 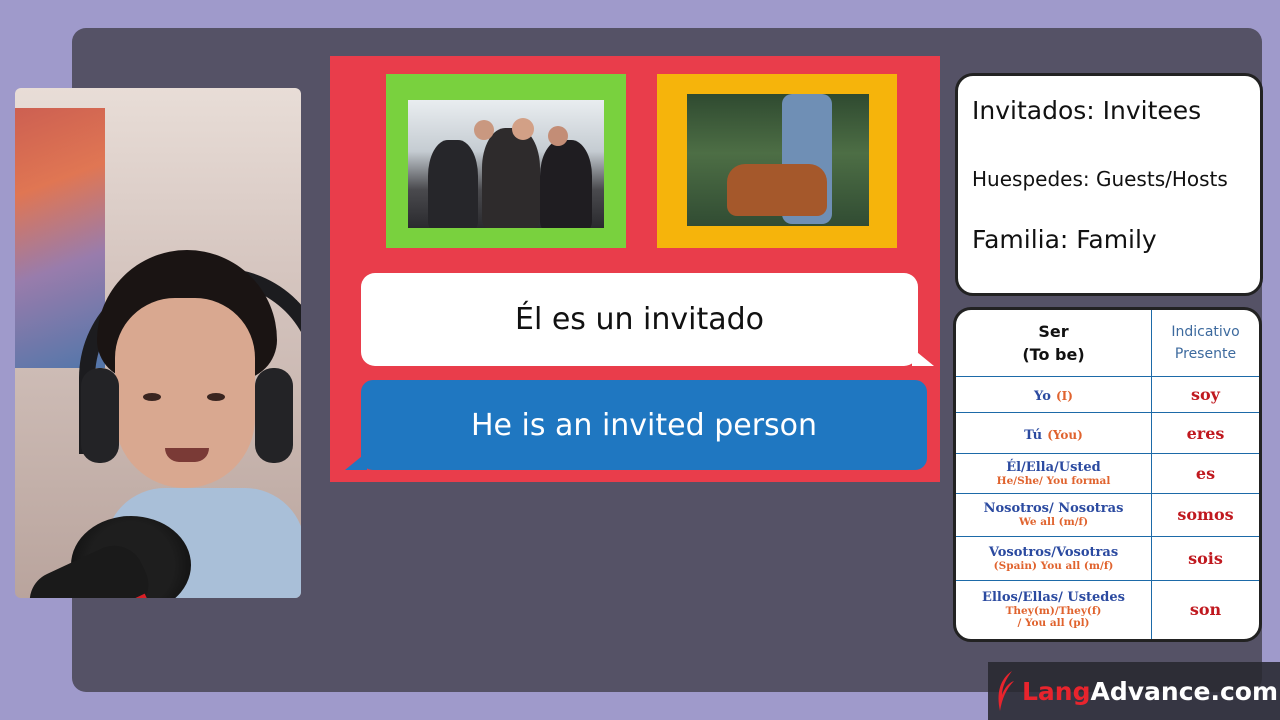 I want to click on verb-form: son, so click(x=1205, y=610).